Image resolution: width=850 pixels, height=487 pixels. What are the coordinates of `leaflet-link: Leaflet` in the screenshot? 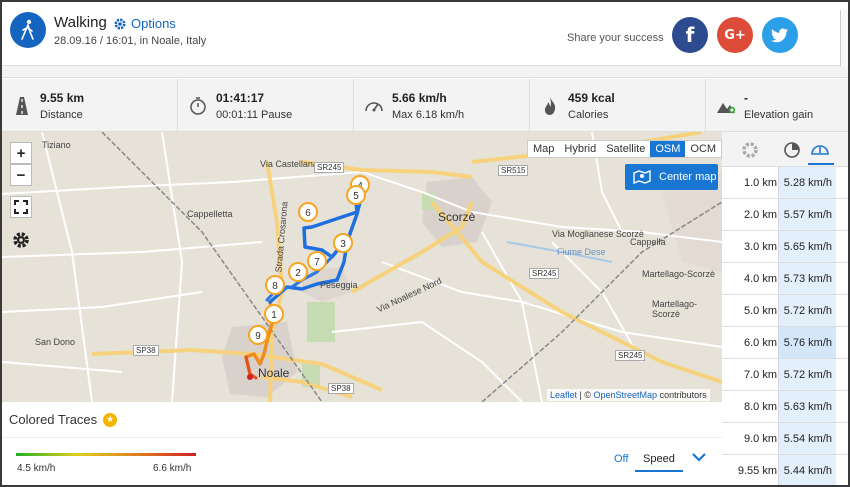 It's located at (563, 395).